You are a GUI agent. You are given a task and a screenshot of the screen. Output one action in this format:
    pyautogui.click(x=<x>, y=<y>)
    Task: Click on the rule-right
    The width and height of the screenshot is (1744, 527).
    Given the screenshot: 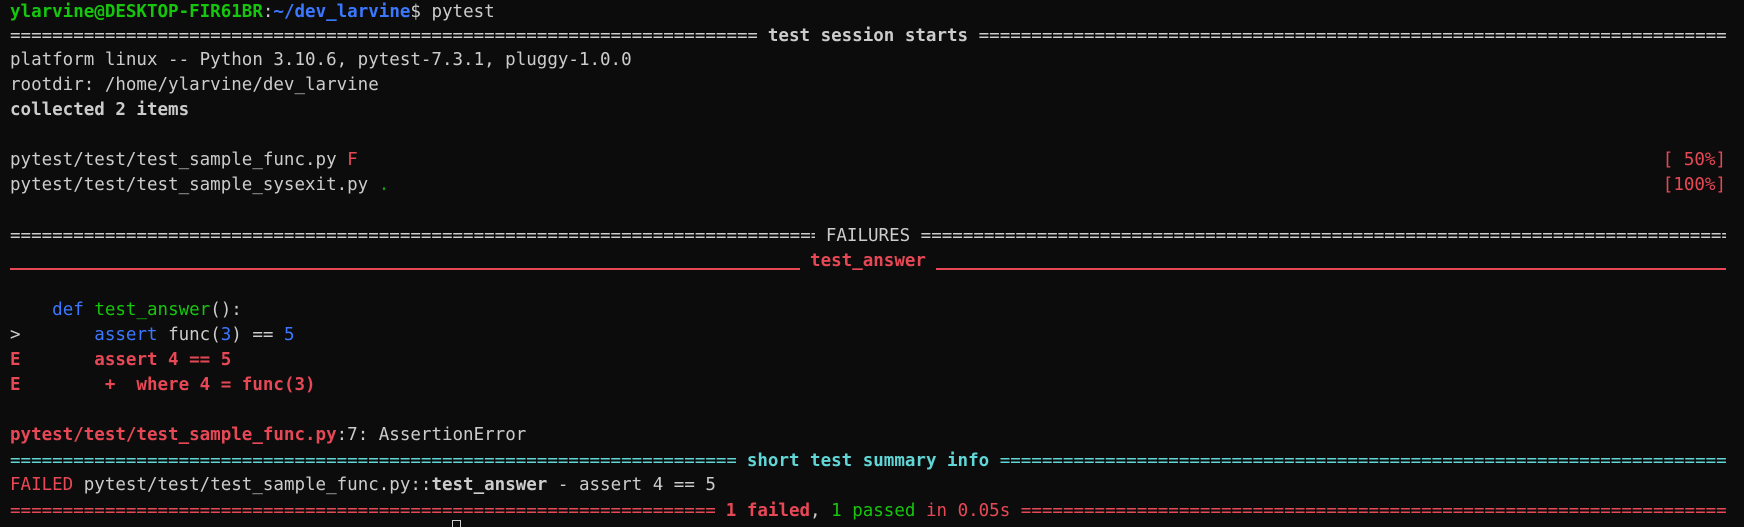 What is the action you would take?
    pyautogui.click(x=1331, y=268)
    